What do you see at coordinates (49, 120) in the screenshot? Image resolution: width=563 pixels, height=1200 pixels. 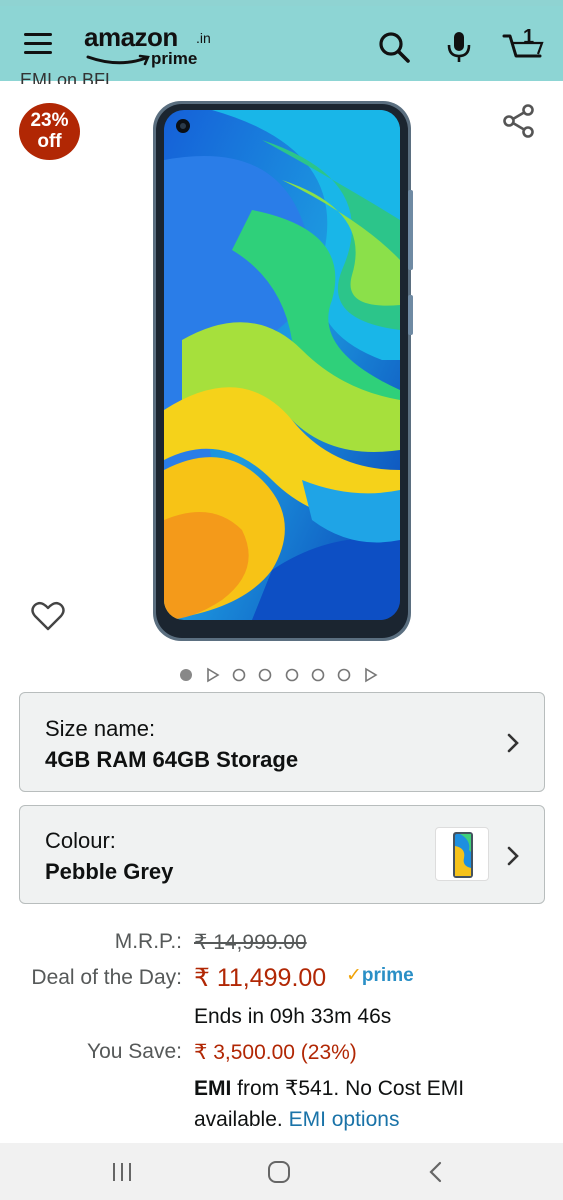 I see `discount-percent: 23%` at bounding box center [49, 120].